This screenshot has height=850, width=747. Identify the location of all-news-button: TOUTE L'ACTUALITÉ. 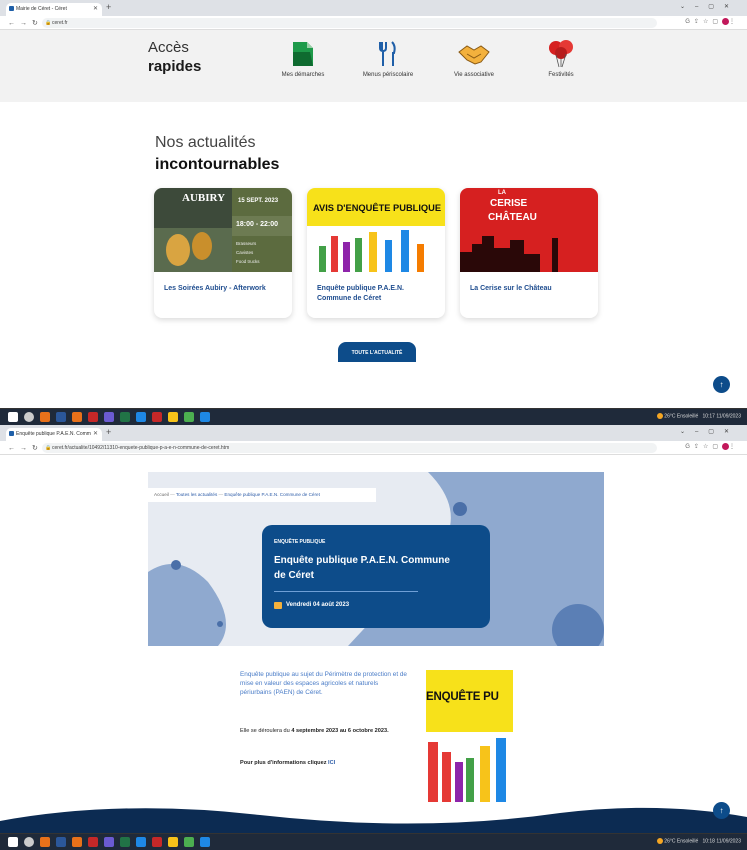
(377, 352).